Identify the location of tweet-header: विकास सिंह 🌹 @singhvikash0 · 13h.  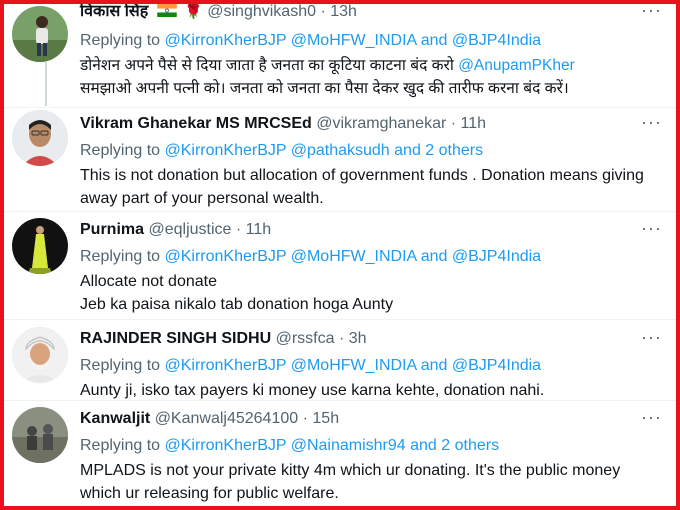
(374, 12).